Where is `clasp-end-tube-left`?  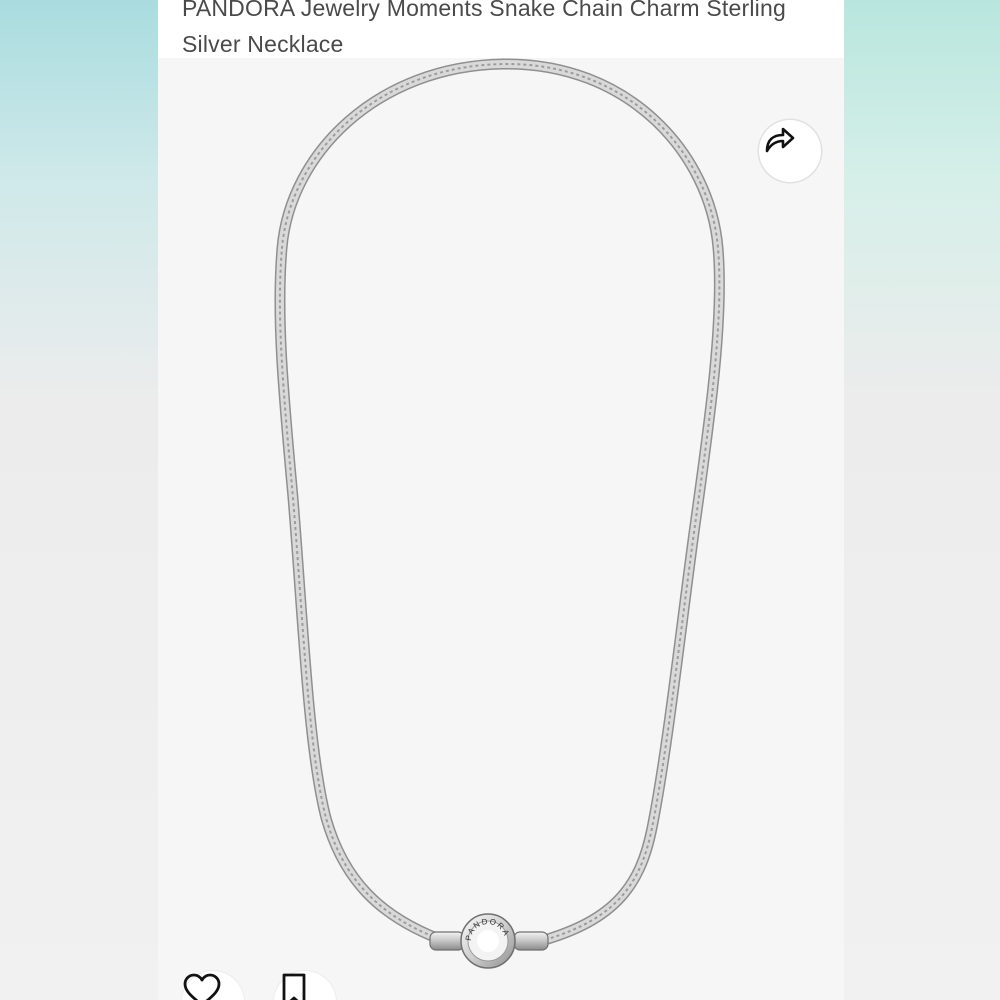 clasp-end-tube-left is located at coordinates (447, 941).